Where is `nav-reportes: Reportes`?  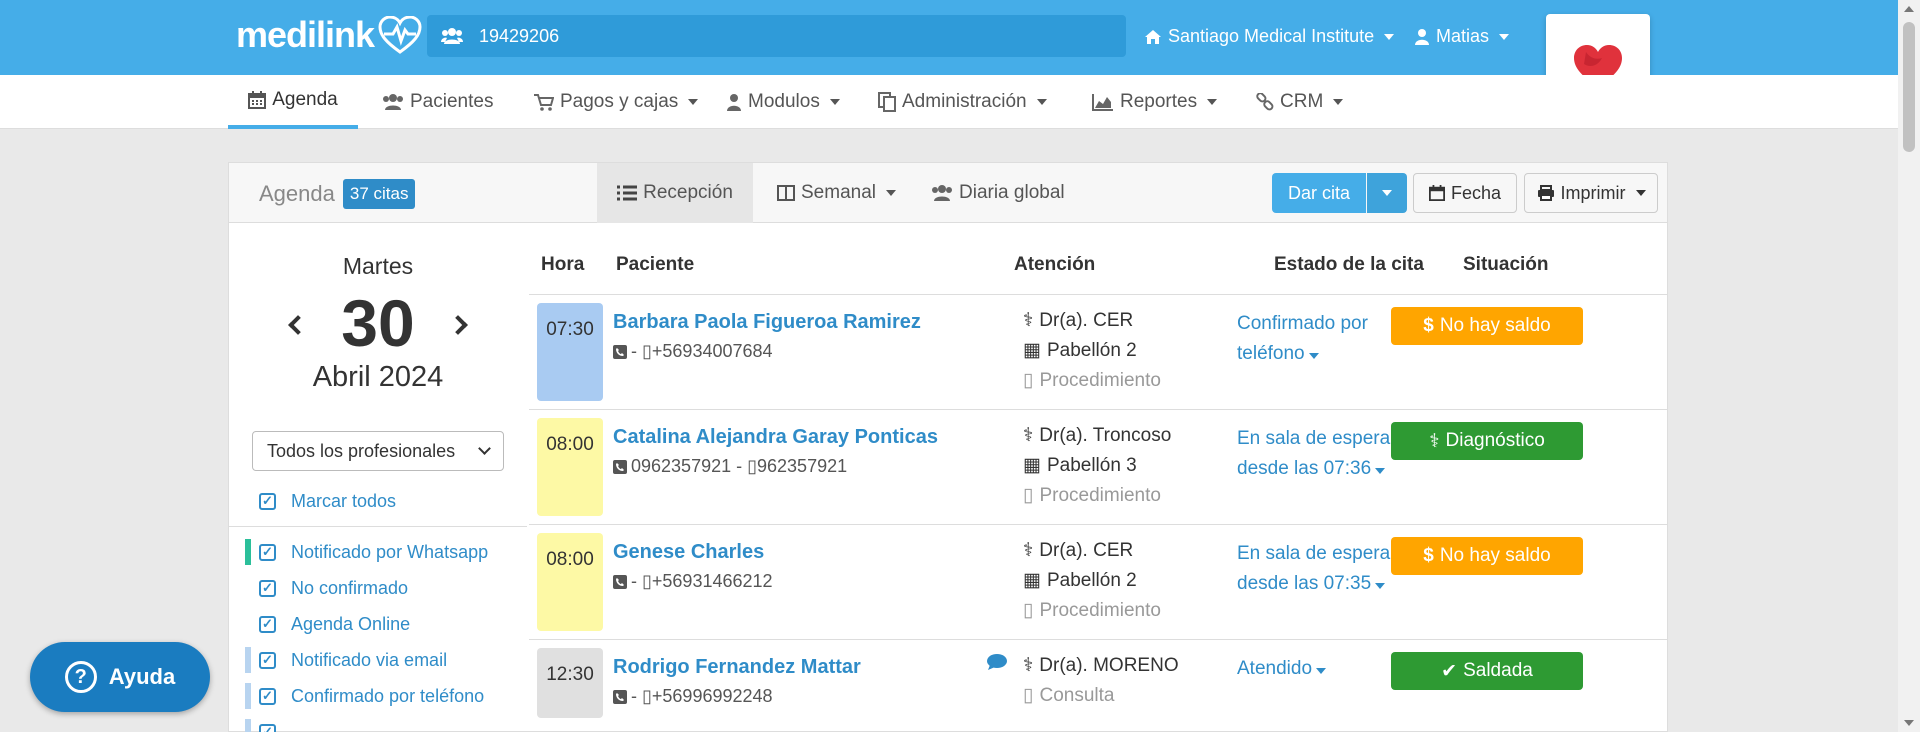
nav-reportes: Reportes is located at coordinates (1155, 102).